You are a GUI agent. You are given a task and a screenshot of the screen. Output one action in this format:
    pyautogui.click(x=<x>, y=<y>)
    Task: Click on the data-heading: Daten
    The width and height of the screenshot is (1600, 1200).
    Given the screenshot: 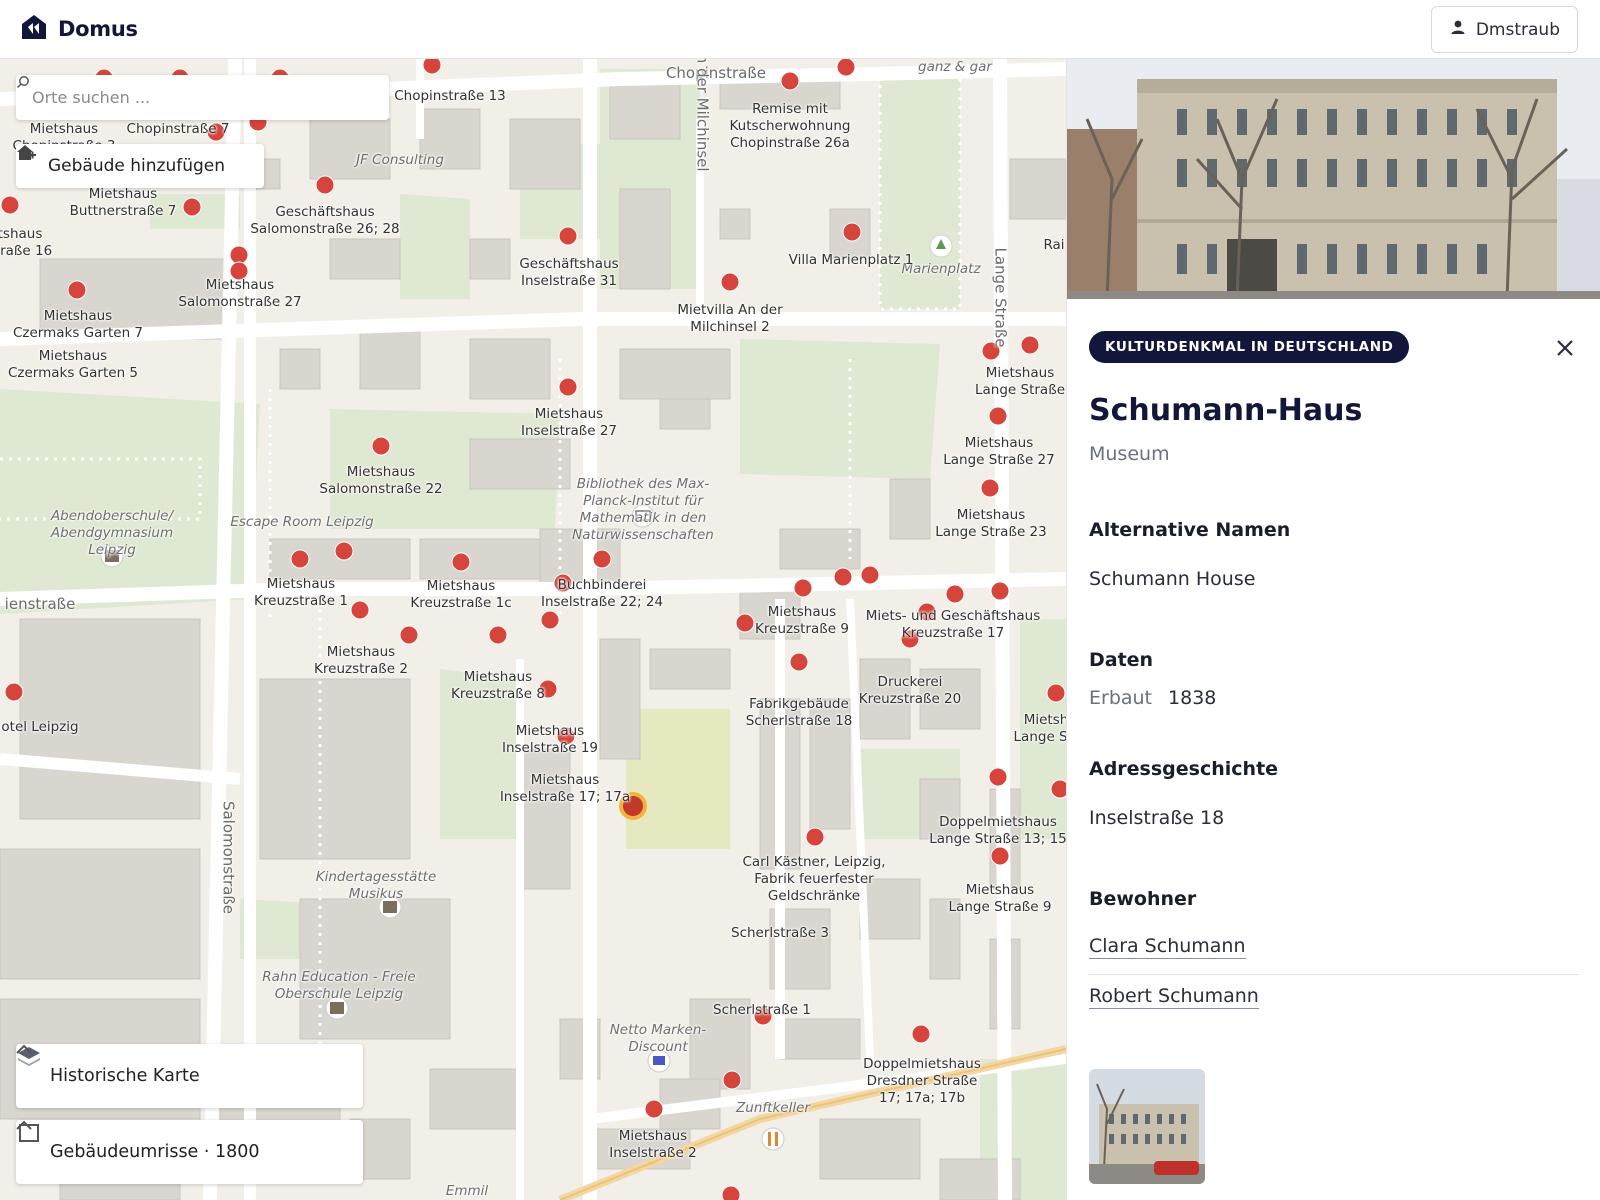 What is the action you would take?
    pyautogui.click(x=1121, y=660)
    